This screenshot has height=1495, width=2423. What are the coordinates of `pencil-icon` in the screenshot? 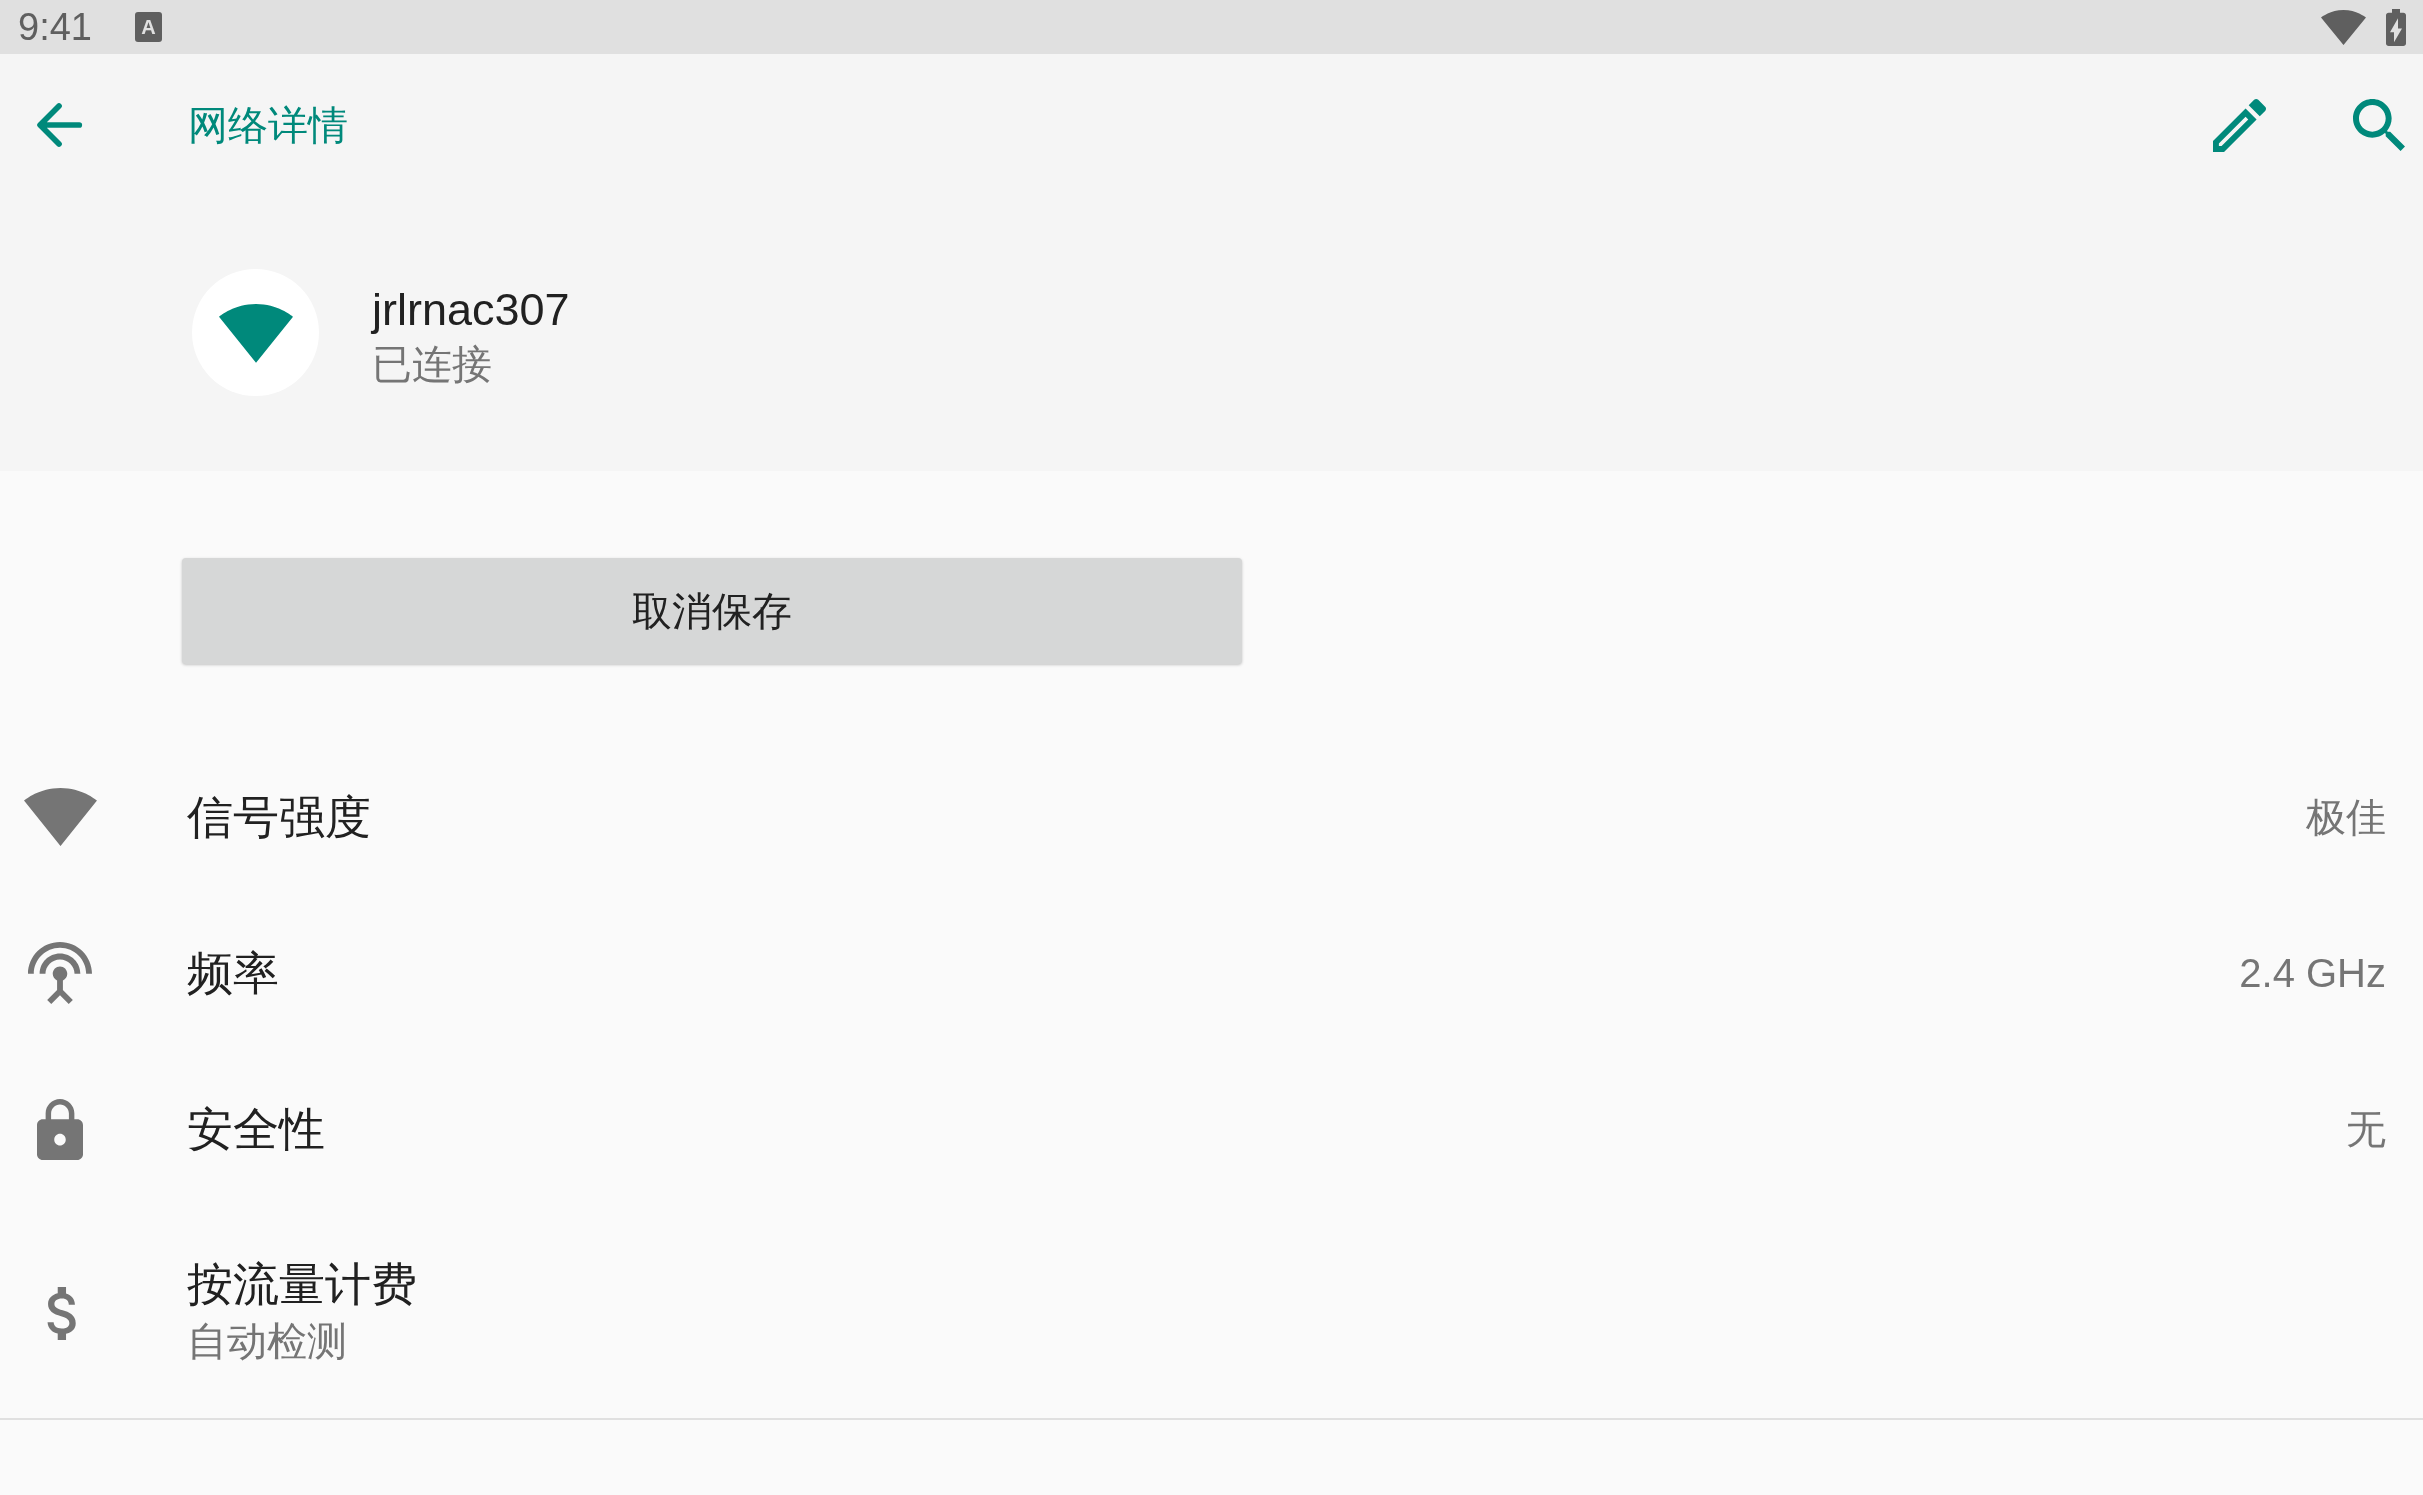 It's located at (2239, 125).